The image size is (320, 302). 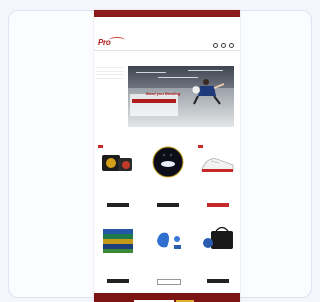 I want to click on hero-subtitle, so click(x=154, y=101).